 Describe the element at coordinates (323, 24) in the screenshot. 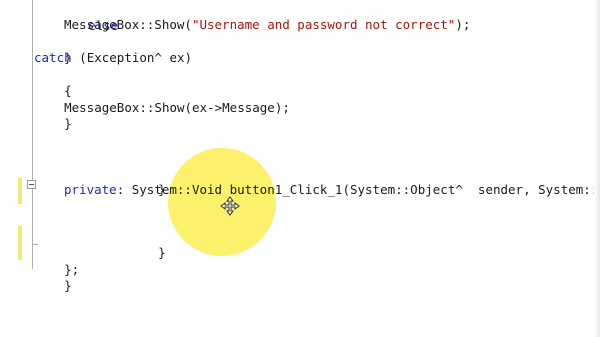

I see `string-literal: "Username and password not correct"` at that location.